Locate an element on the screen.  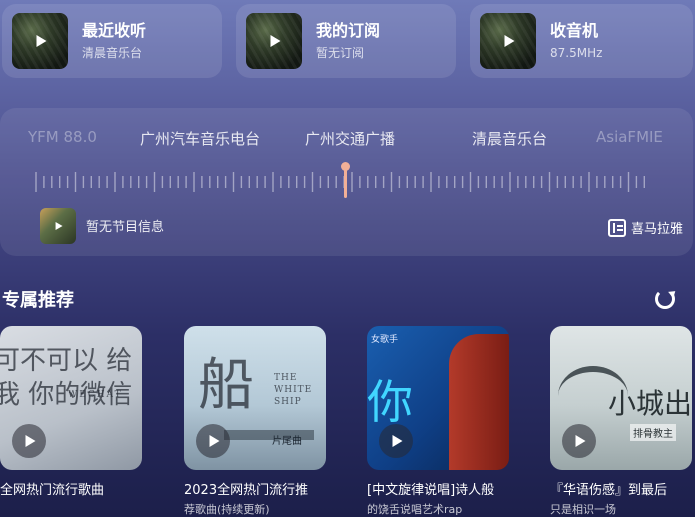
program-info: 暂无节目信息 is located at coordinates (125, 227).